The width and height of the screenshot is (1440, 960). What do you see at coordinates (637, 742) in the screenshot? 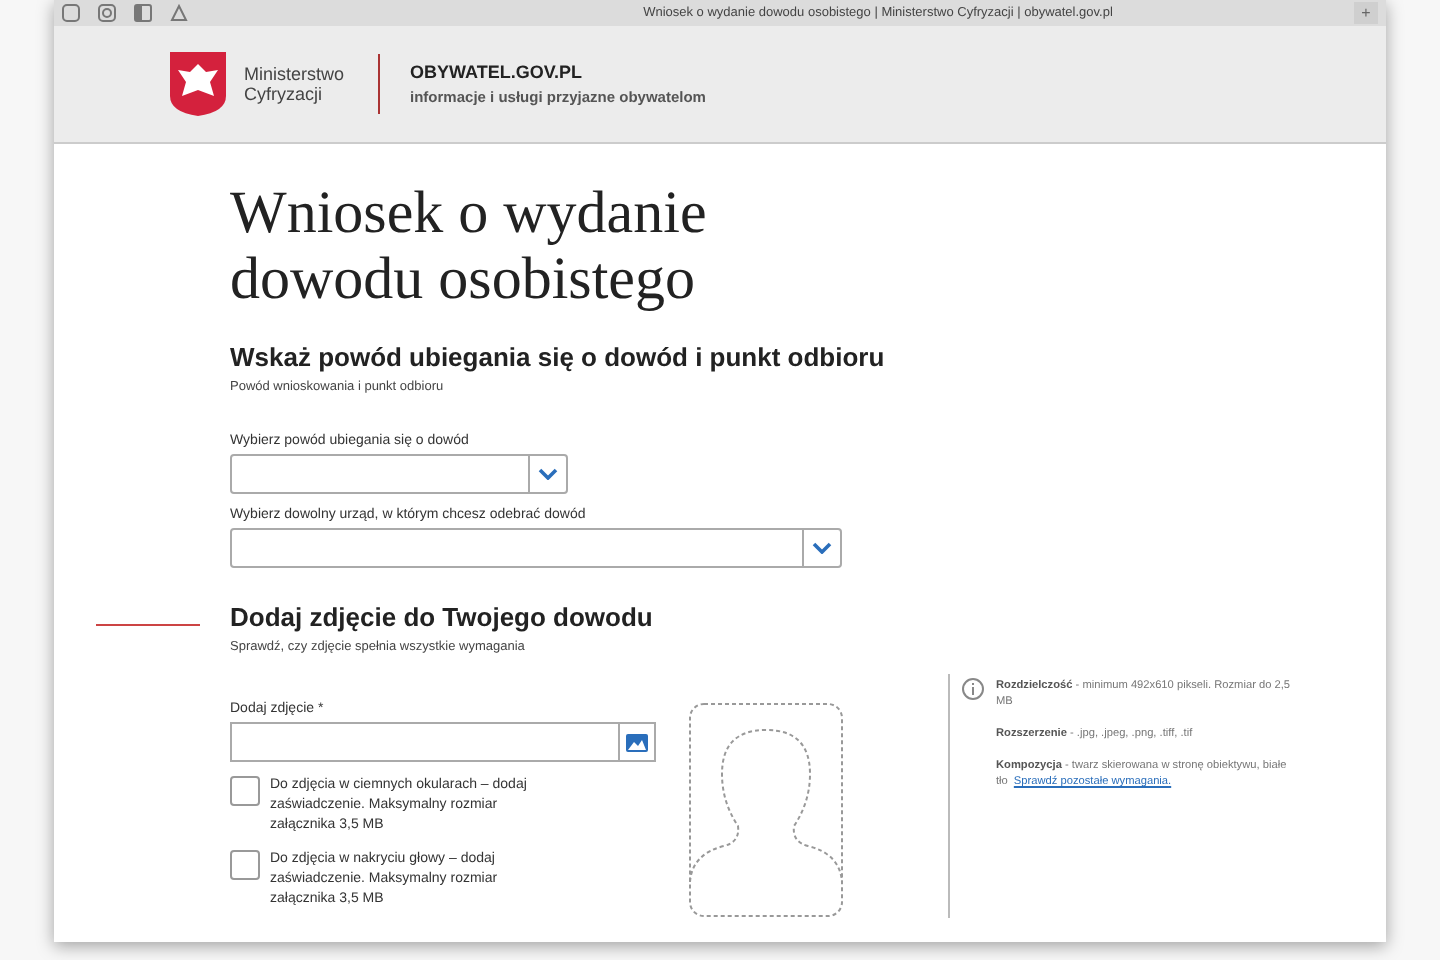
I see `image-icon` at bounding box center [637, 742].